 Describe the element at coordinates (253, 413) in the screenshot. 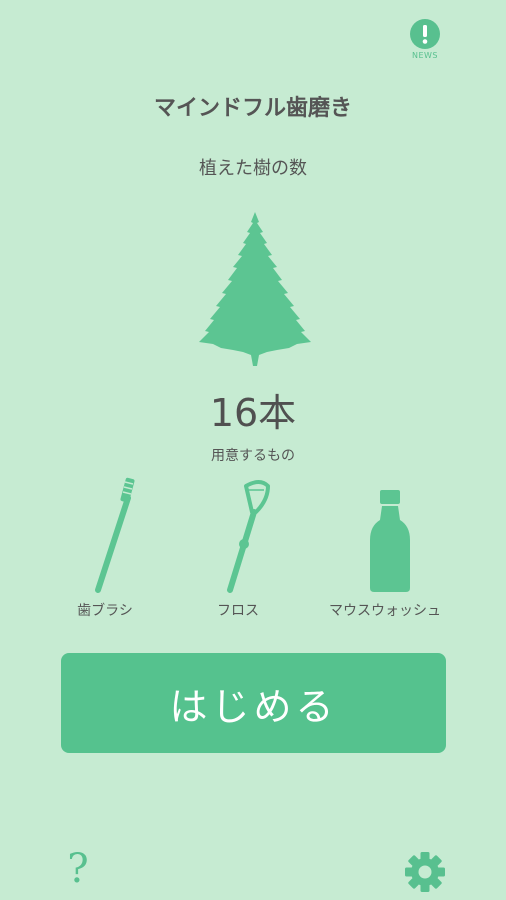

I see `tree-count: 16本` at that location.